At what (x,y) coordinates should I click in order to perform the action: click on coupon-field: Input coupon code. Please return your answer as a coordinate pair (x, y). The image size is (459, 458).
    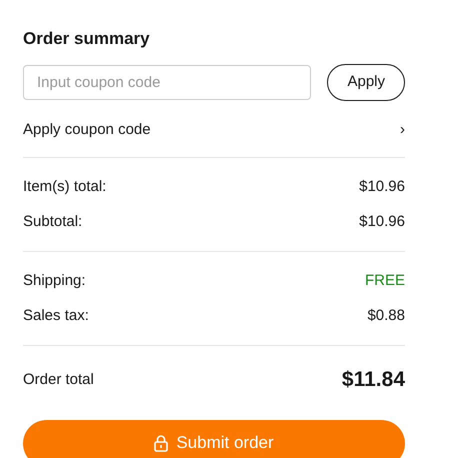
    Looking at the image, I should click on (167, 82).